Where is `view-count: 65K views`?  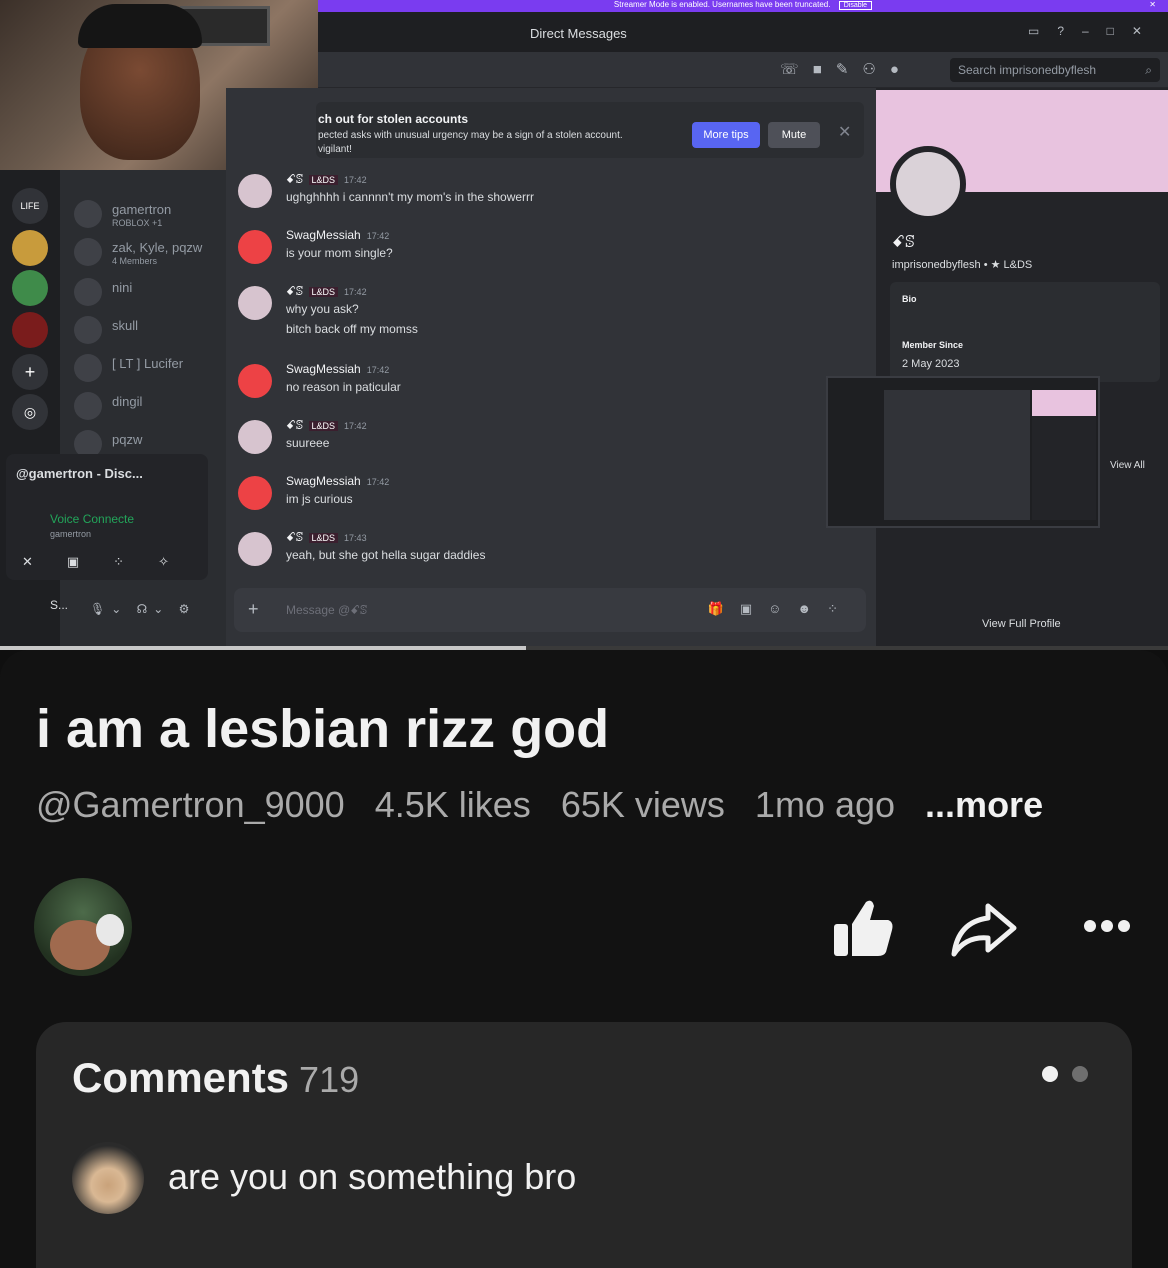 view-count: 65K views is located at coordinates (642, 804).